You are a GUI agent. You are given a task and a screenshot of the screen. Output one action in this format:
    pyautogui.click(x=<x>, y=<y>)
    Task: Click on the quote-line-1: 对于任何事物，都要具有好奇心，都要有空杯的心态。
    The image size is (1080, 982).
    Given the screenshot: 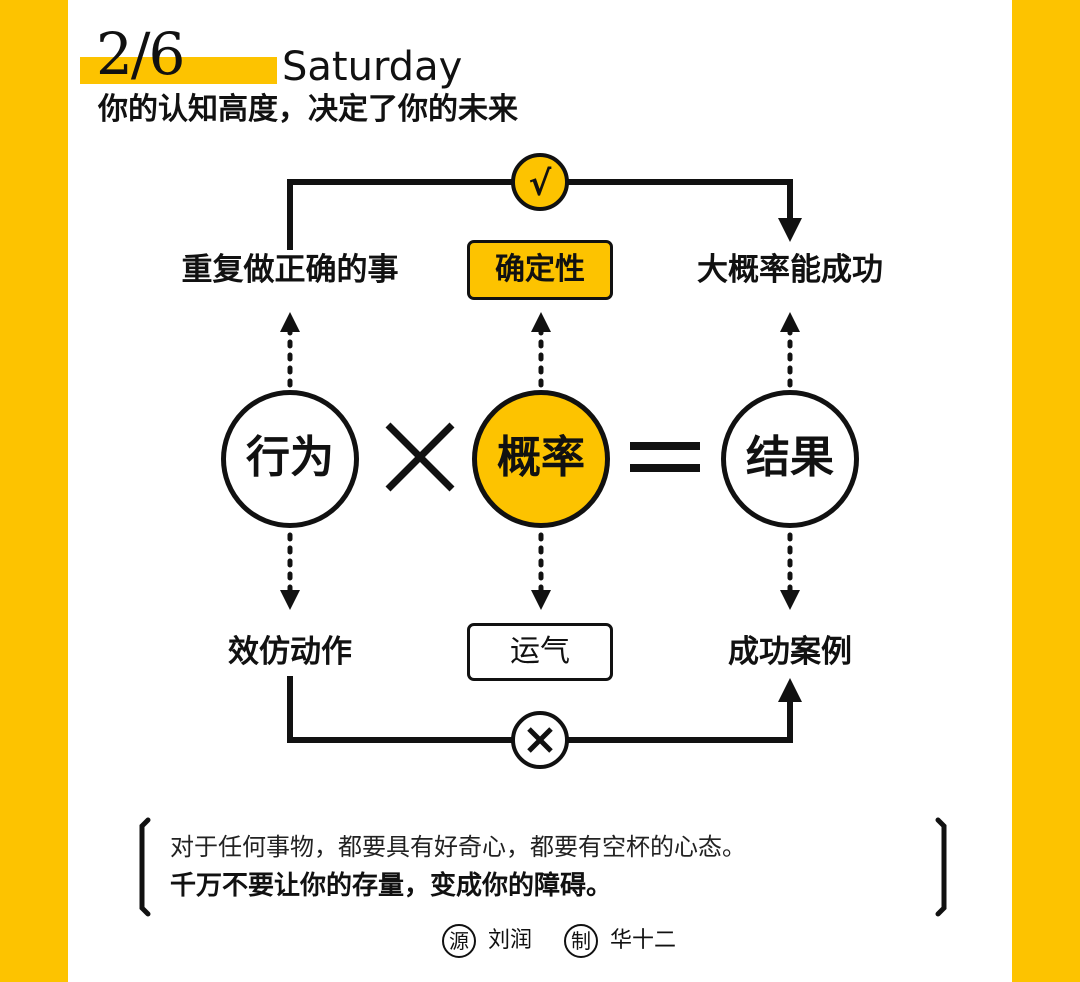 What is the action you would take?
    pyautogui.click(x=458, y=847)
    